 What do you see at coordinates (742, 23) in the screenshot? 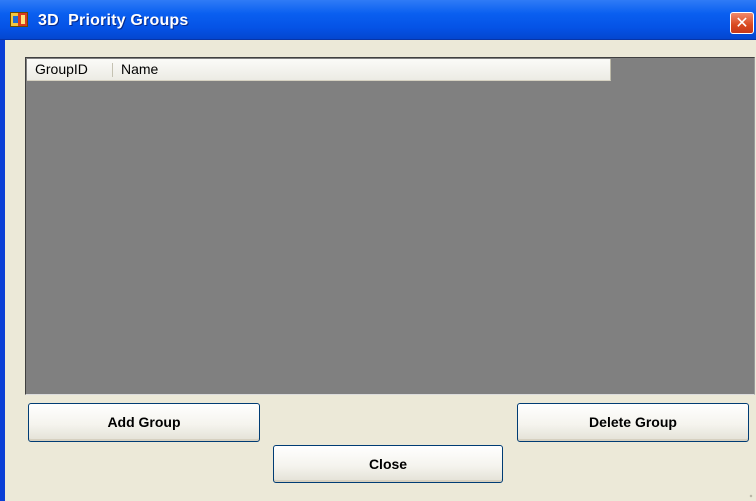
I see `close-window-button: ✕` at bounding box center [742, 23].